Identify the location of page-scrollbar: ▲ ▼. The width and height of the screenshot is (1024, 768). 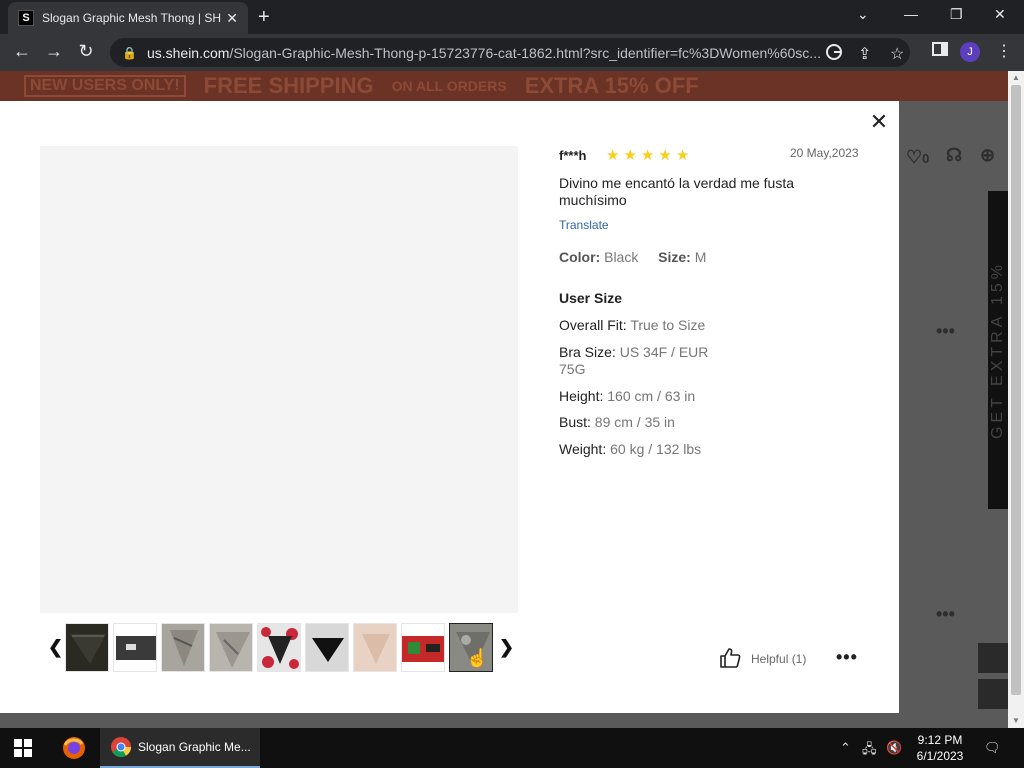
(1016, 399).